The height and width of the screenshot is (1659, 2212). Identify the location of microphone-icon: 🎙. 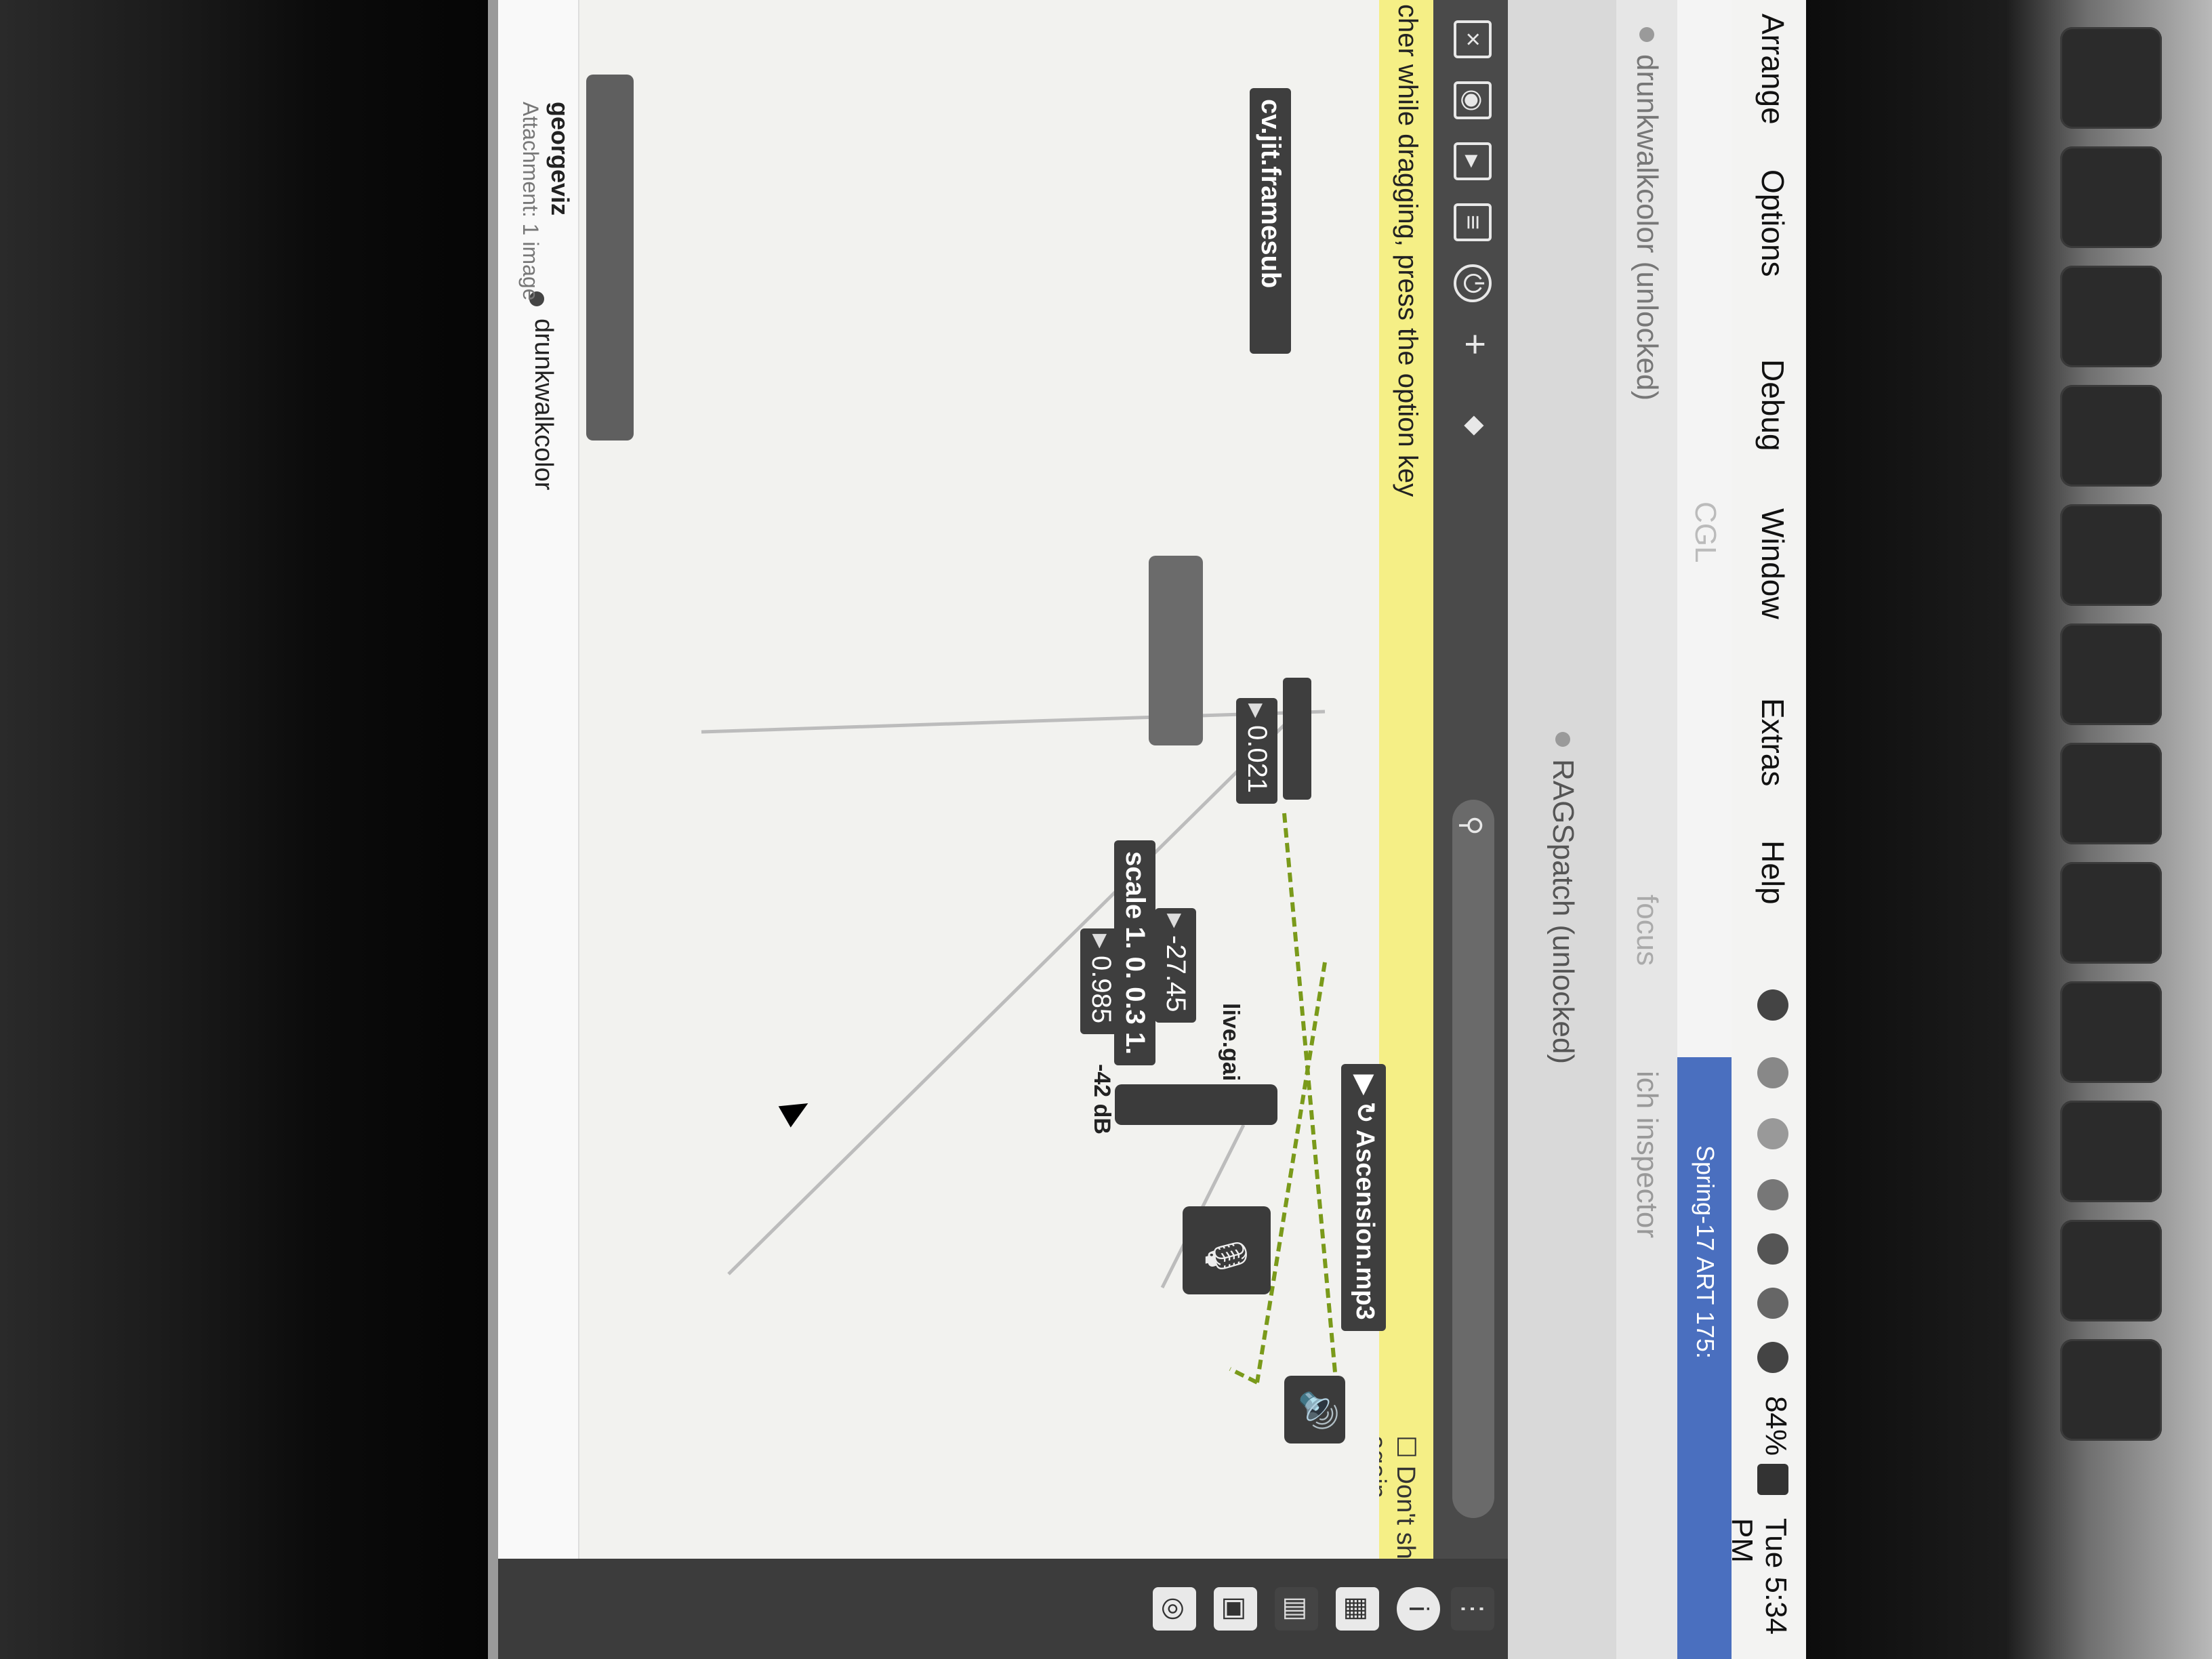
(1226, 1256).